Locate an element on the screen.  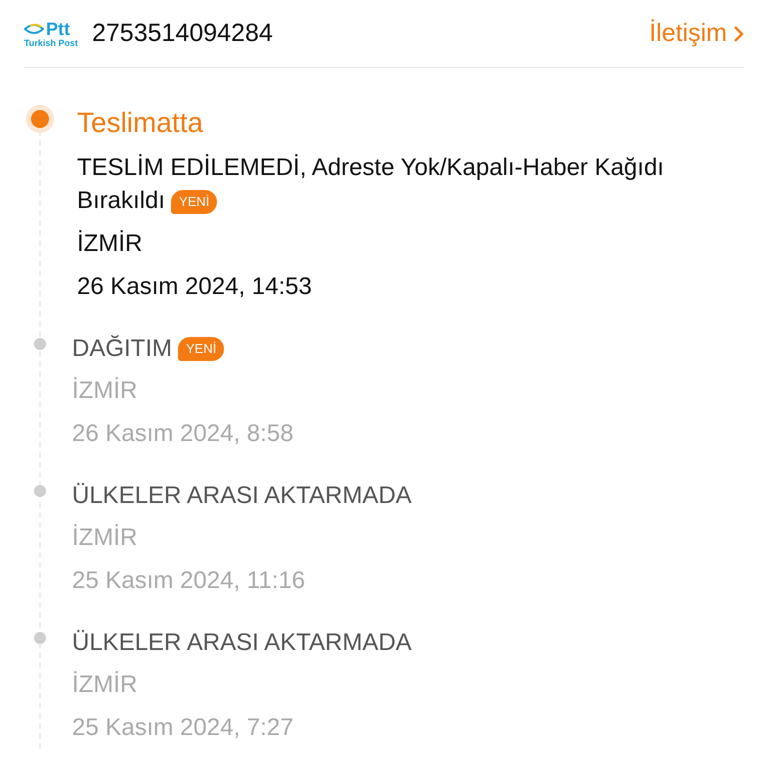
logo-brand: Ptt is located at coordinates (58, 29).